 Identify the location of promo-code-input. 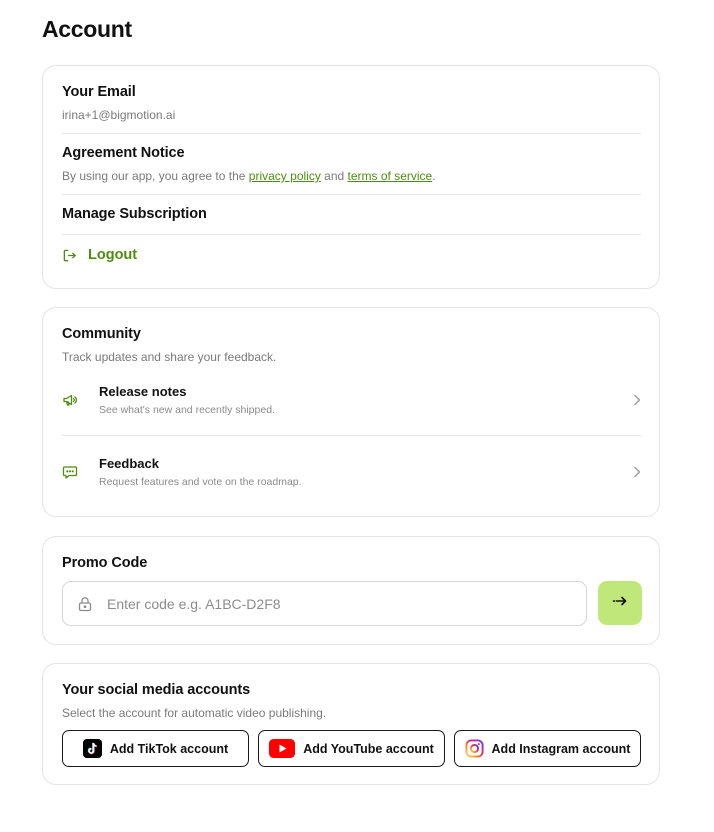
(346, 603).